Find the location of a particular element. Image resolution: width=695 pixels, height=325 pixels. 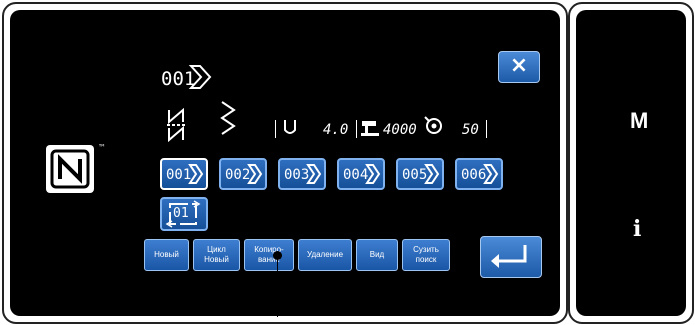

action-label-line2: вание is located at coordinates (269, 259).